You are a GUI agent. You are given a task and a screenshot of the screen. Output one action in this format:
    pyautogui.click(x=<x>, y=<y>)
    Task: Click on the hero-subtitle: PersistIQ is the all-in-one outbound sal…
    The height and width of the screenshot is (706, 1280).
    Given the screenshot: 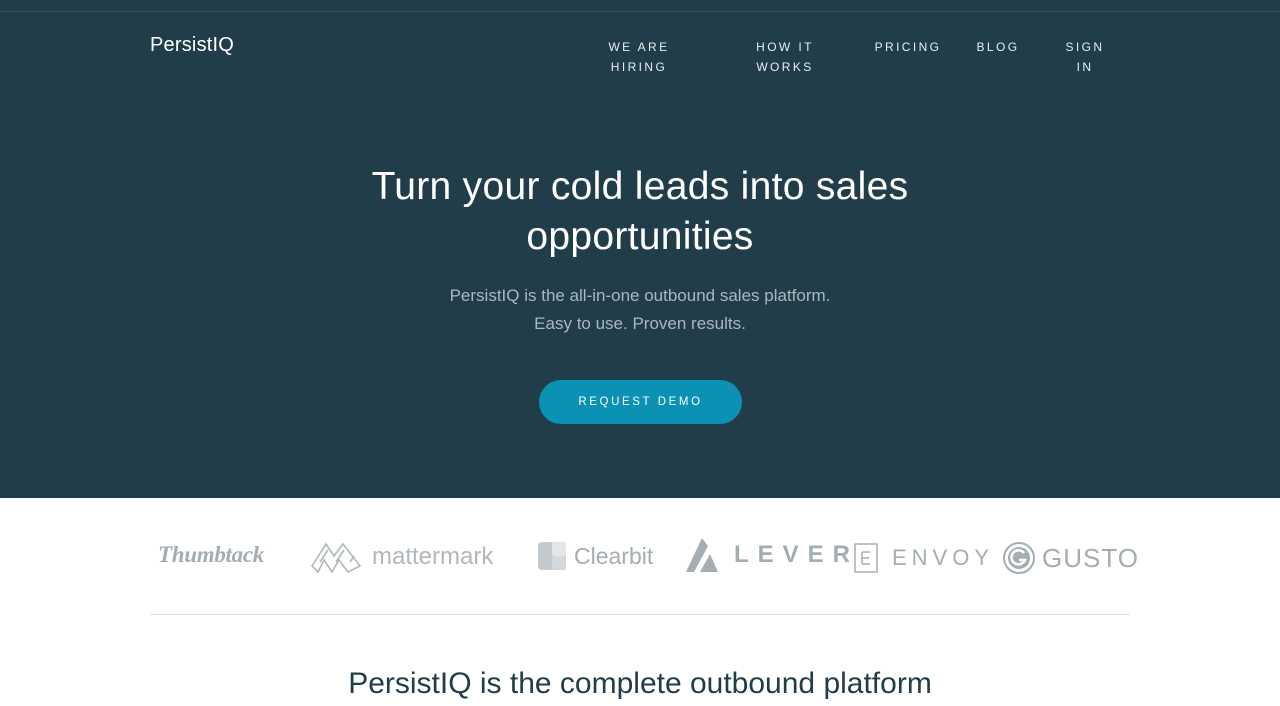 What is the action you would take?
    pyautogui.click(x=640, y=310)
    